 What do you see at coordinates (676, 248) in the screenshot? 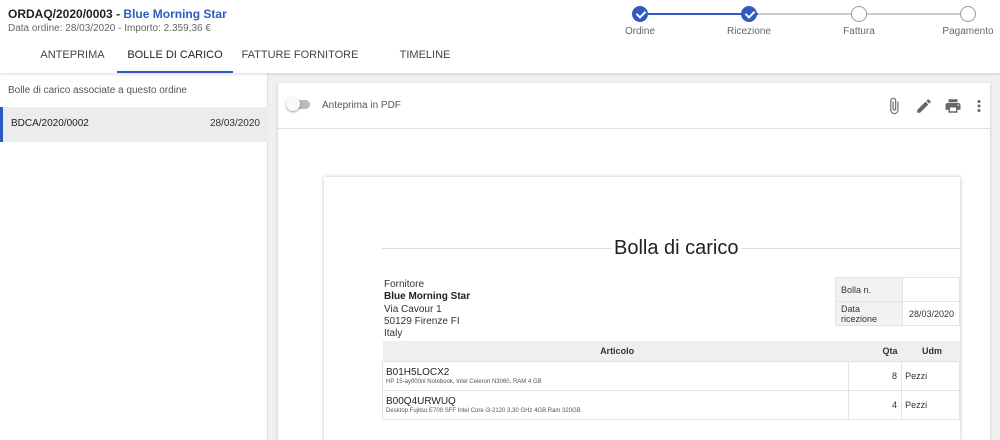
I see `document-title: Bolla di carico` at bounding box center [676, 248].